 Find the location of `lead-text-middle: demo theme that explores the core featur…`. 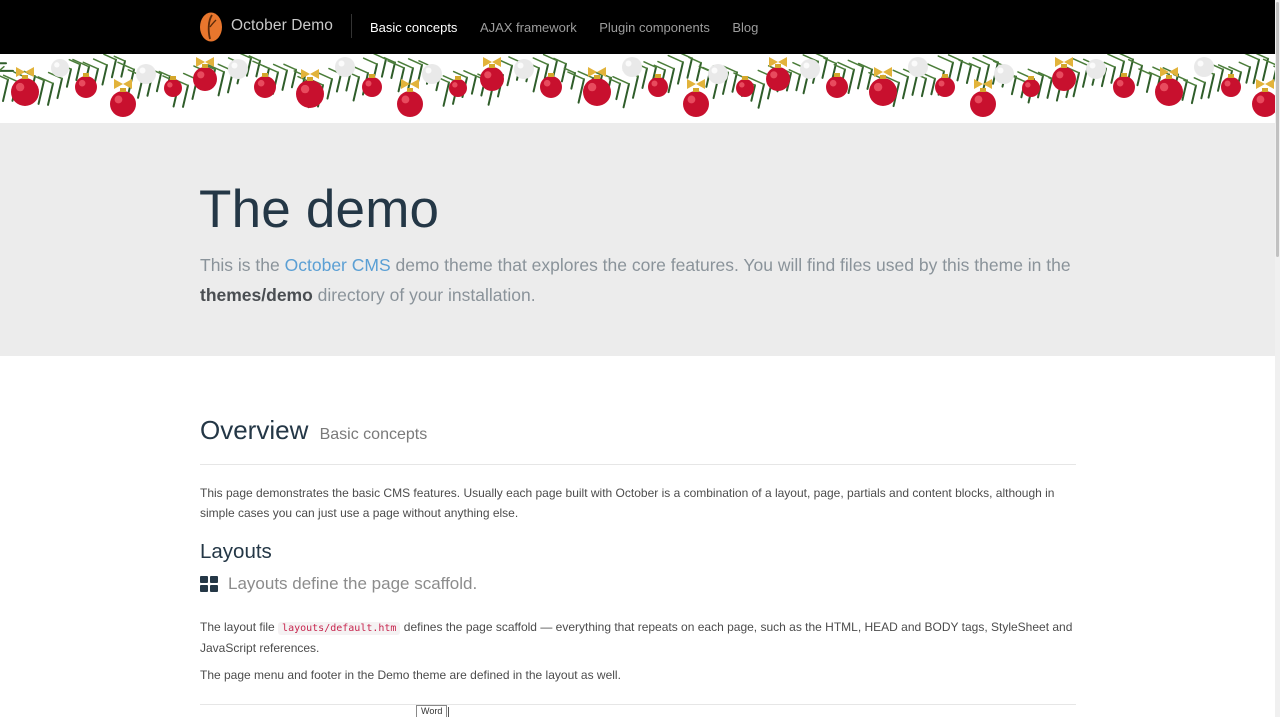

lead-text-middle: demo theme that explores the core featur… is located at coordinates (730, 265).